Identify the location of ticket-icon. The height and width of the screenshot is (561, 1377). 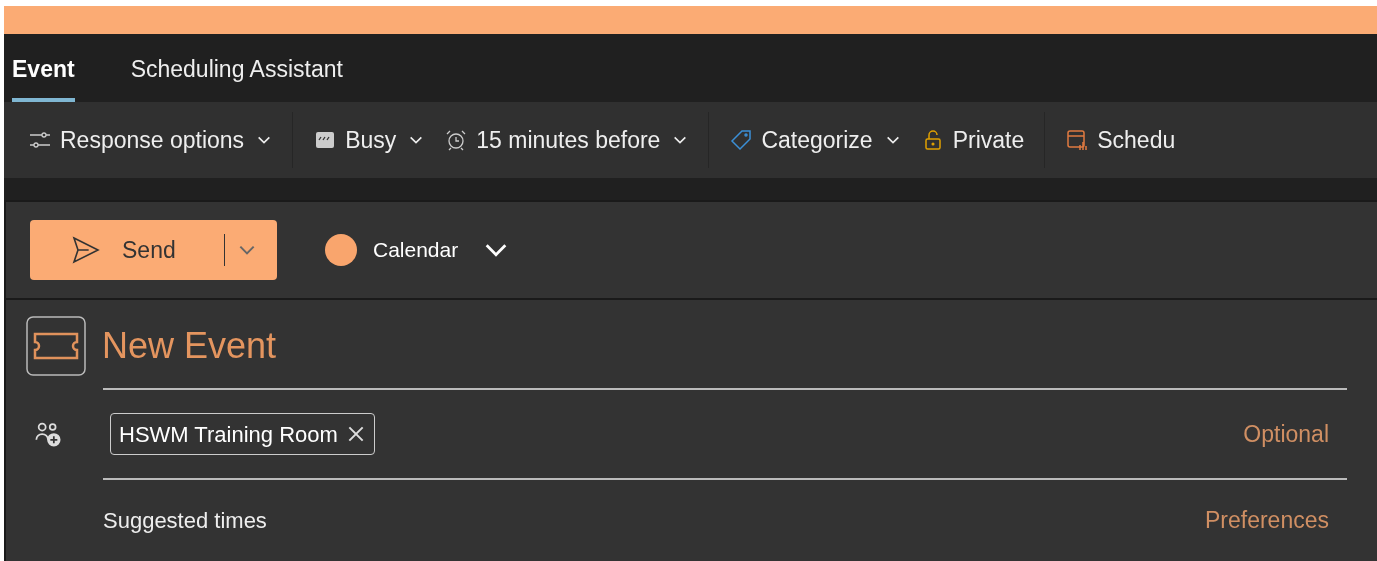
(56, 346).